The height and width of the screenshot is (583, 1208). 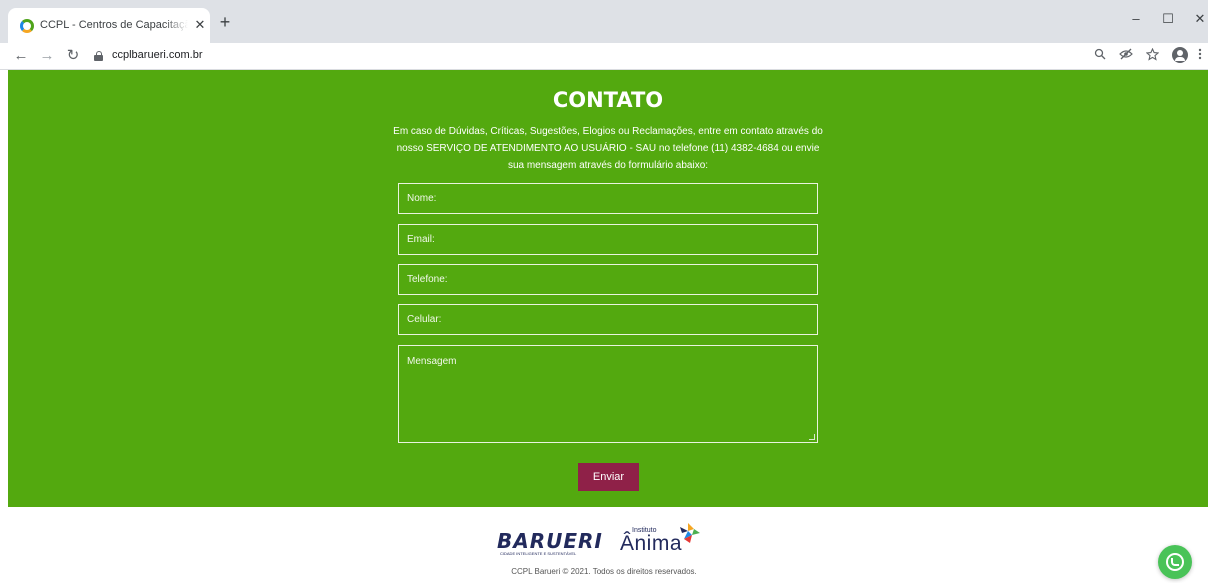 I want to click on phone-field: Telefone:, so click(x=608, y=279).